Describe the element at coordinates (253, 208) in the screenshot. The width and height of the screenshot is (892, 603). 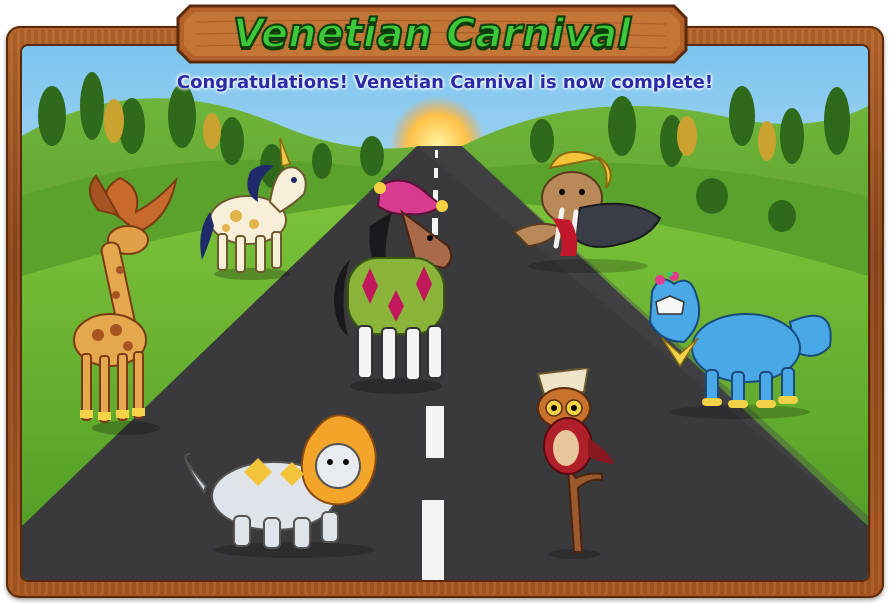
I see `carnival-unicorn-icon` at that location.